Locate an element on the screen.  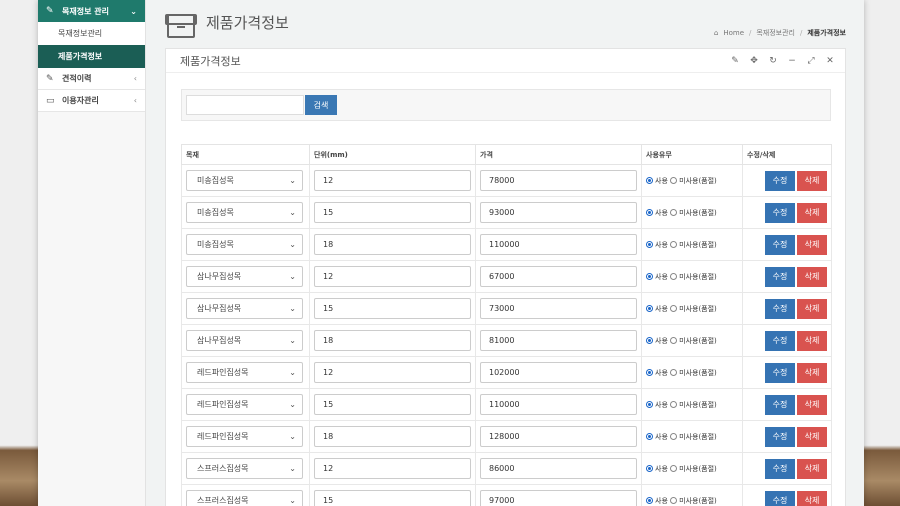
use-radio-group: 사용 미사용(품절) is located at coordinates (692, 405).